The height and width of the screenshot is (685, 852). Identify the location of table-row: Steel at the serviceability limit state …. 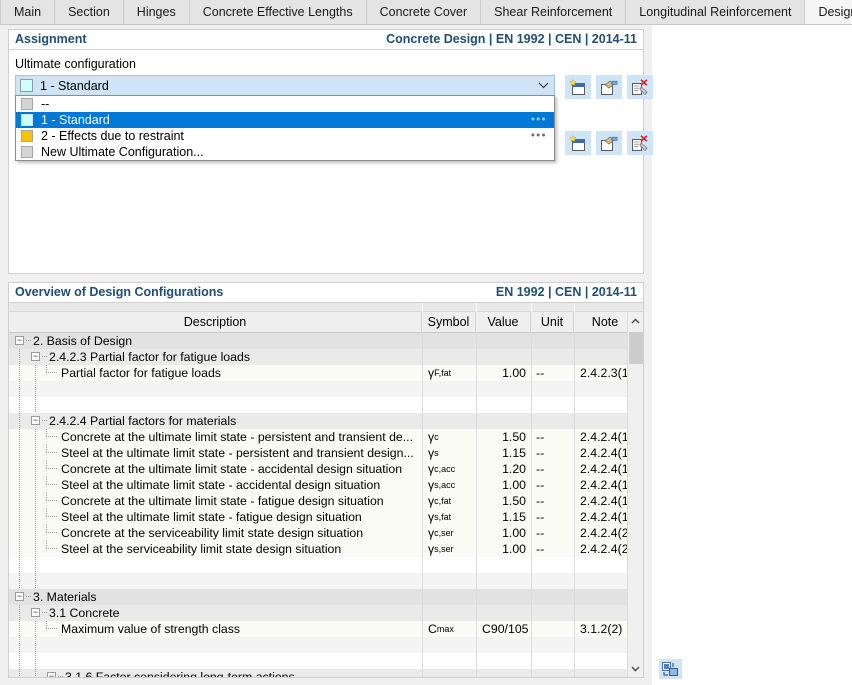
(318, 549).